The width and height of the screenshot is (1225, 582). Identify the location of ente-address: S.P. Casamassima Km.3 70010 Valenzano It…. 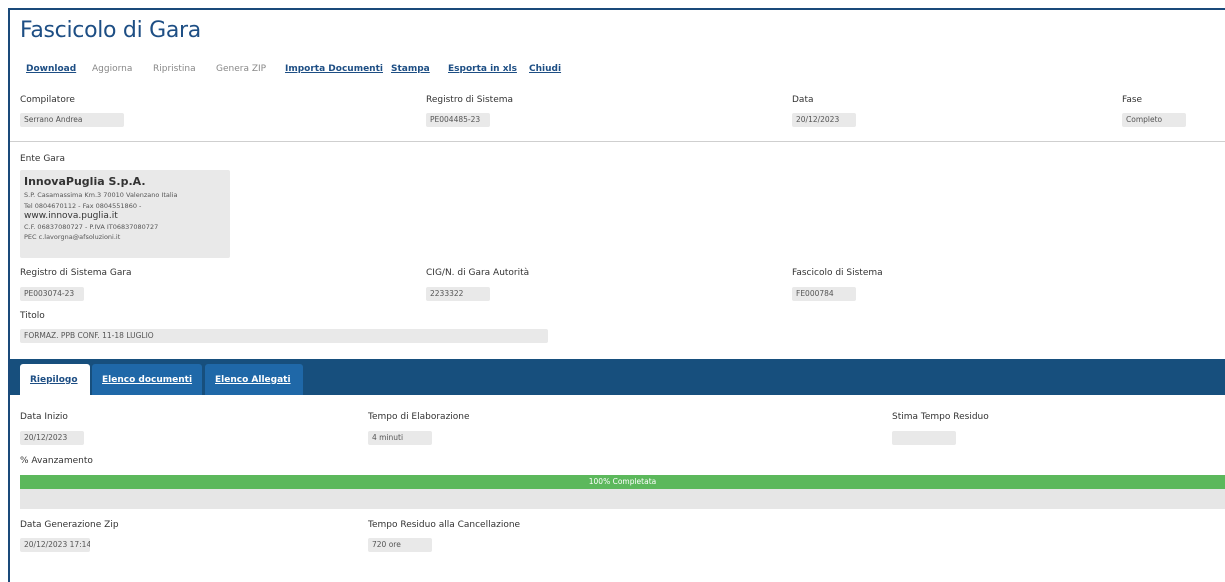
(101, 195).